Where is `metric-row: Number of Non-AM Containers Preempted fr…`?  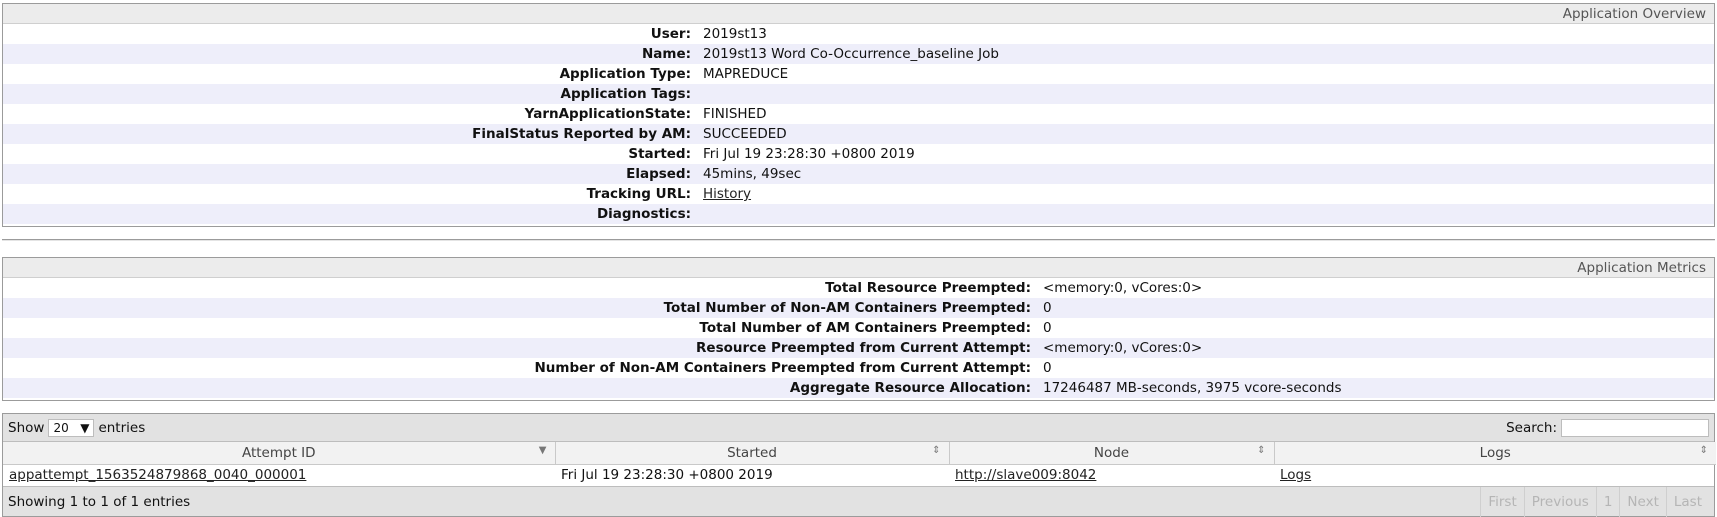
metric-row: Number of Non-AM Containers Preempted fr… is located at coordinates (858, 368).